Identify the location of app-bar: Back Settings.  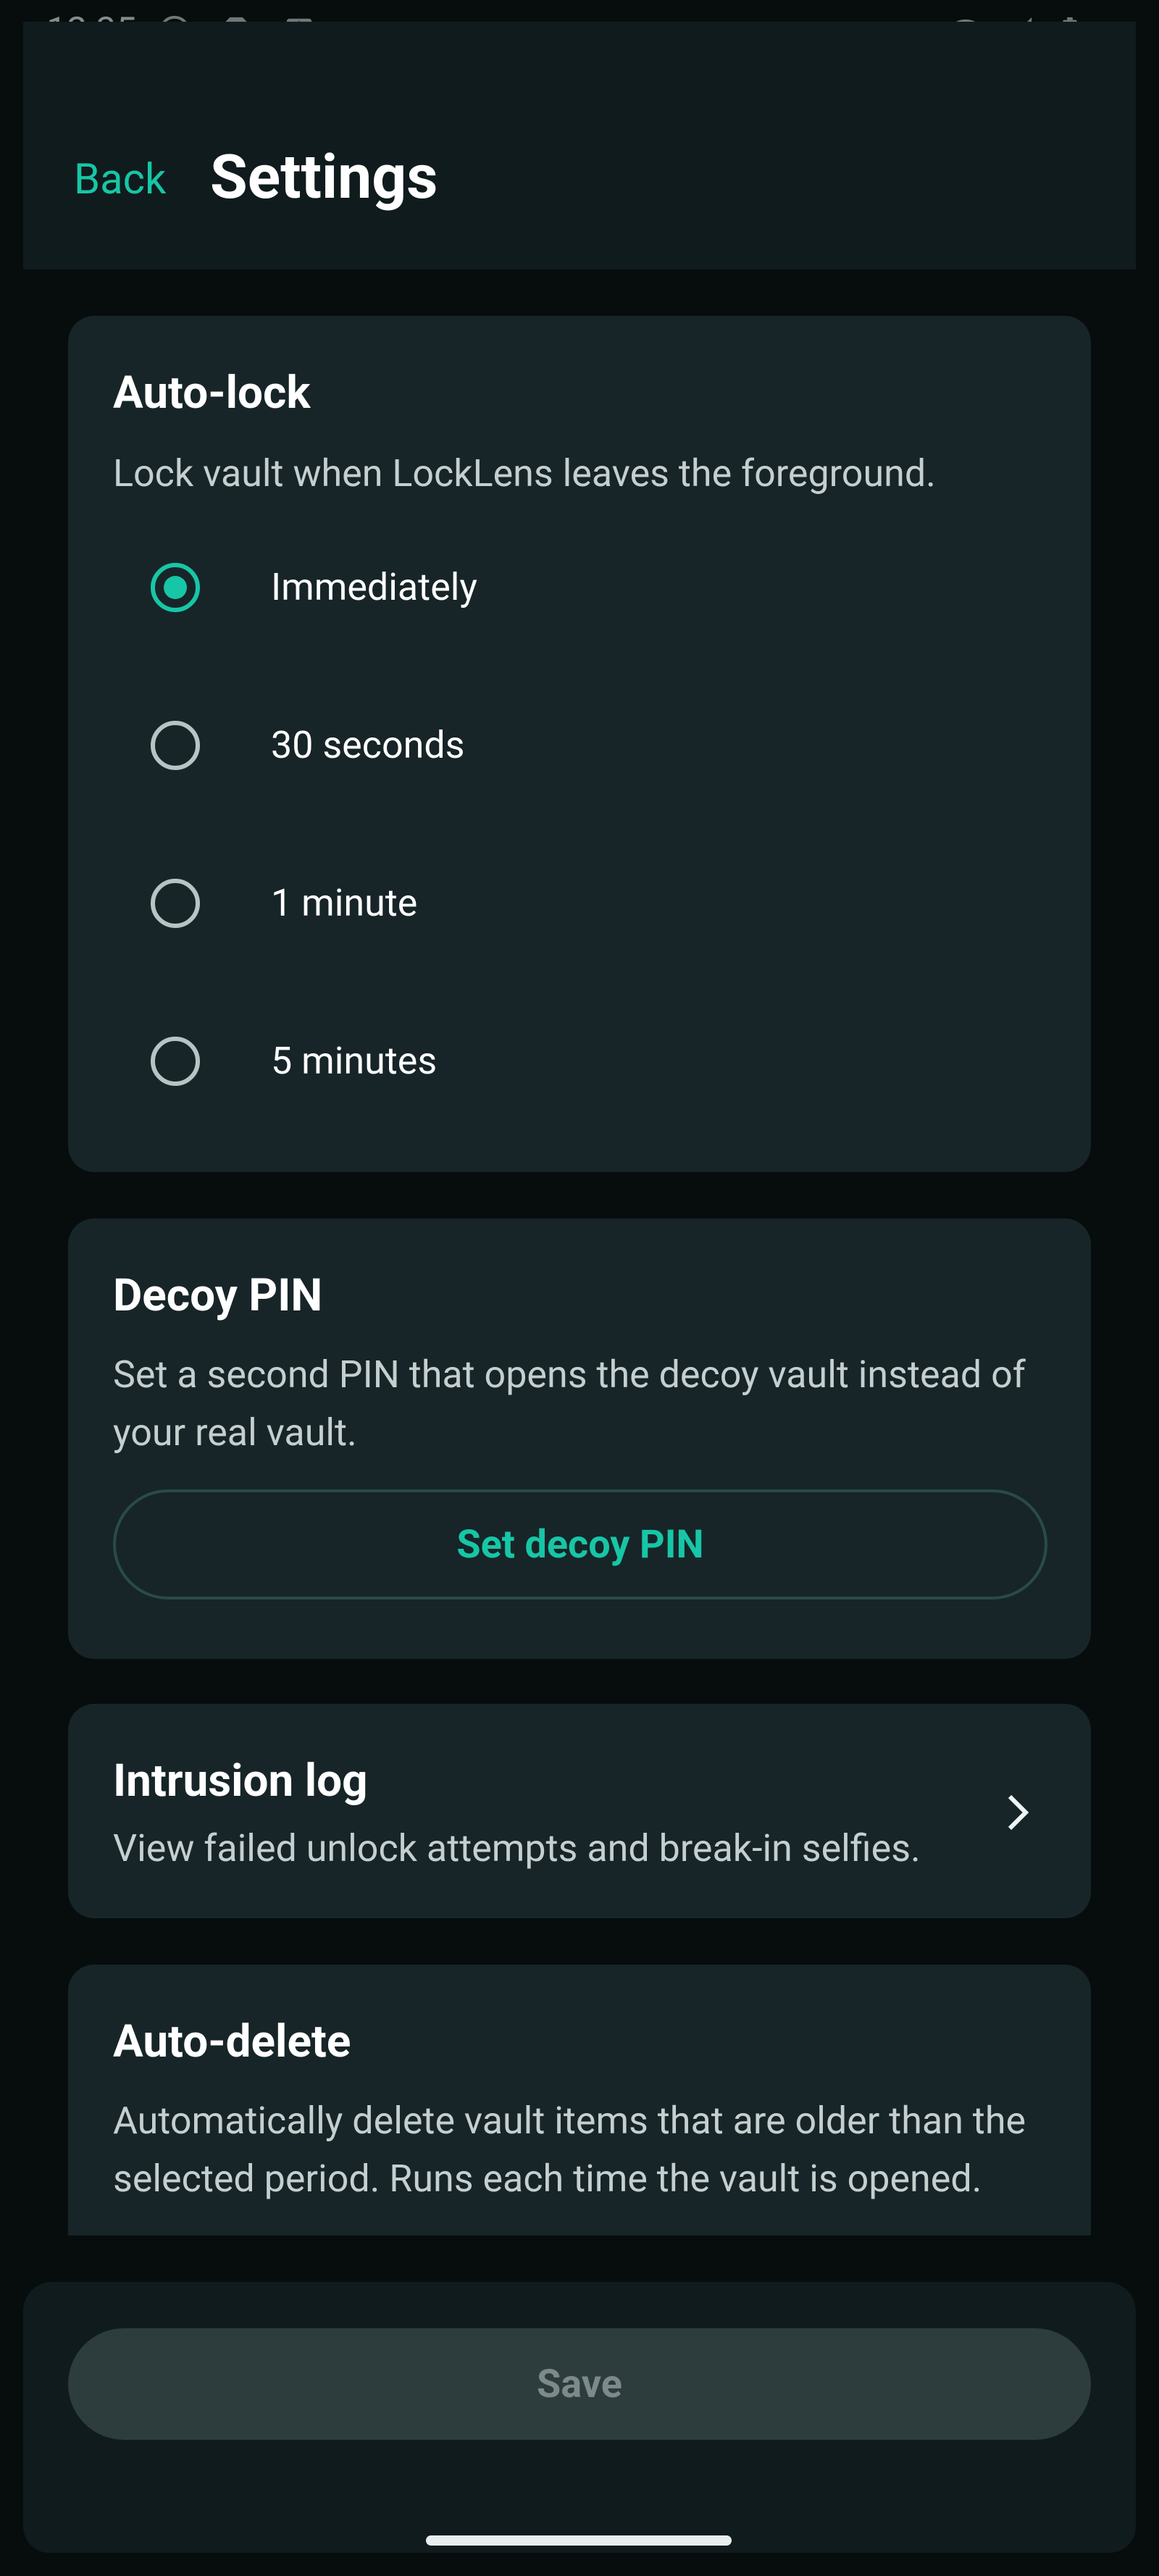
(579, 145).